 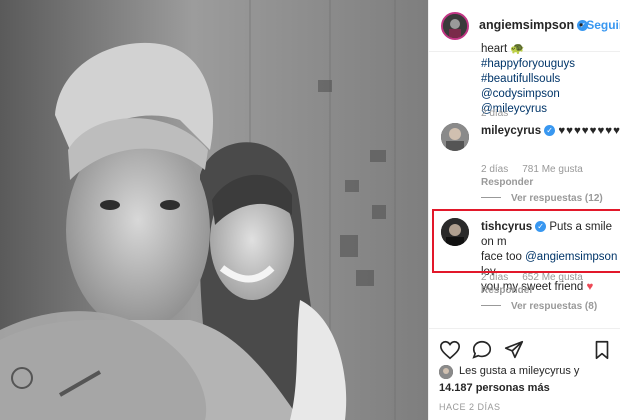 What do you see at coordinates (542, 198) in the screenshot?
I see `view-replies-button: Ver respuestas (12)` at bounding box center [542, 198].